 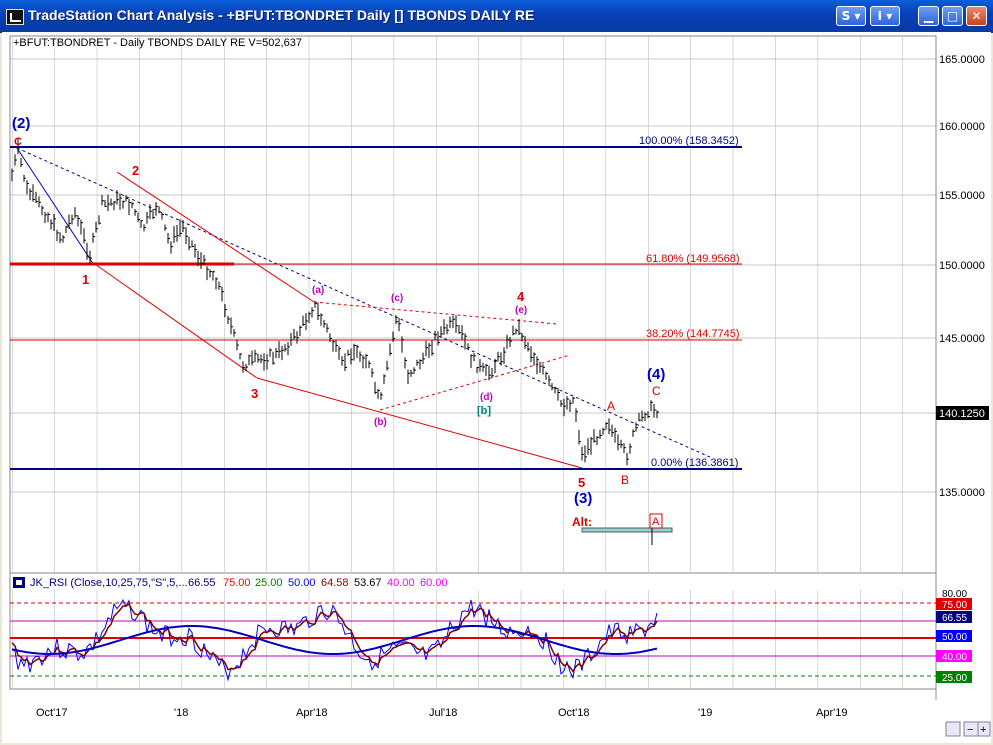 What do you see at coordinates (573, 713) in the screenshot?
I see `date-tick: Oct'18` at bounding box center [573, 713].